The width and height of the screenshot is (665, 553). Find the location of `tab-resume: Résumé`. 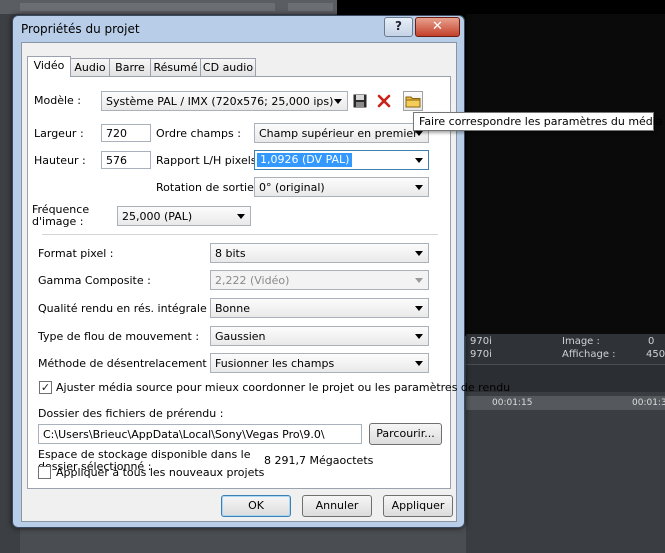

tab-resume: Résumé is located at coordinates (175, 67).